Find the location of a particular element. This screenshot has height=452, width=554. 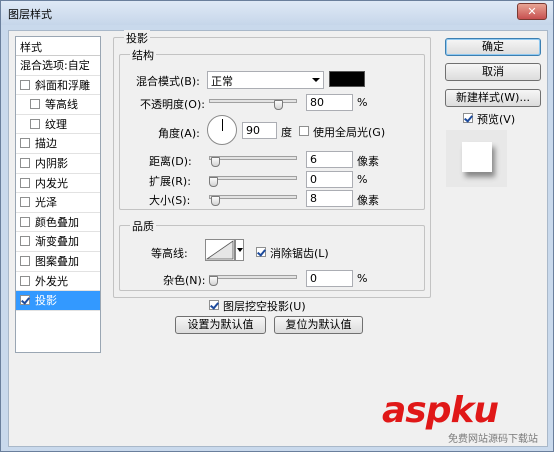

contour-curve-icon is located at coordinates (219, 250).